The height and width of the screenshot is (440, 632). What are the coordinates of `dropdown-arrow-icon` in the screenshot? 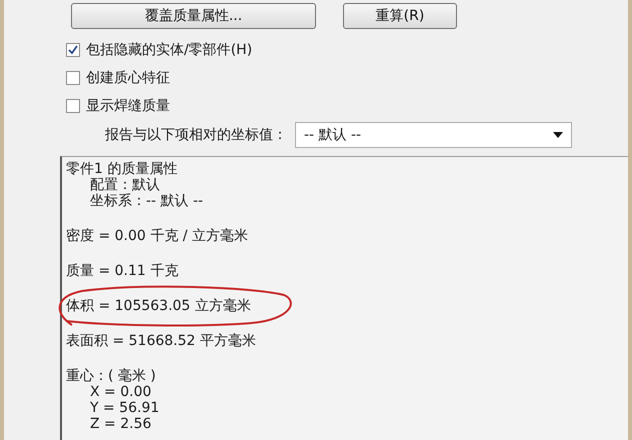 It's located at (558, 135).